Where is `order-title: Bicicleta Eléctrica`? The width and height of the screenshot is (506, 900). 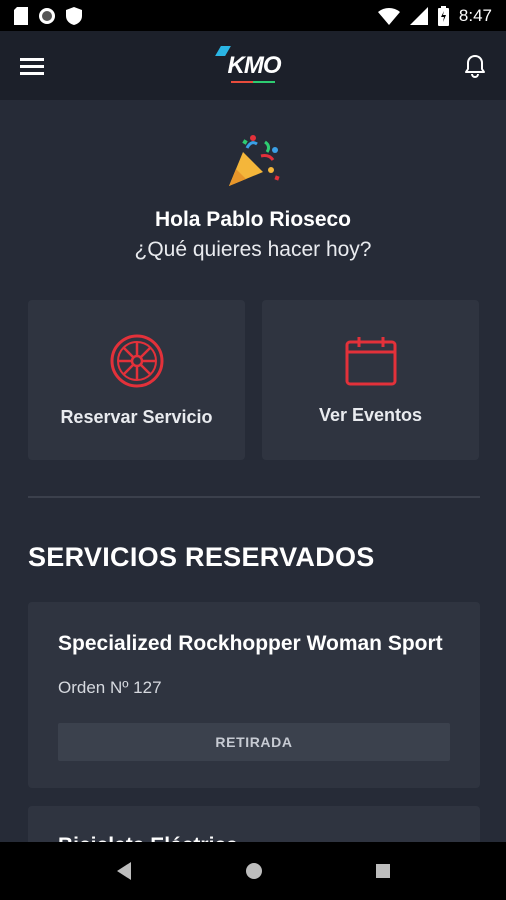
order-title: Bicicleta Eléctrica is located at coordinates (148, 838).